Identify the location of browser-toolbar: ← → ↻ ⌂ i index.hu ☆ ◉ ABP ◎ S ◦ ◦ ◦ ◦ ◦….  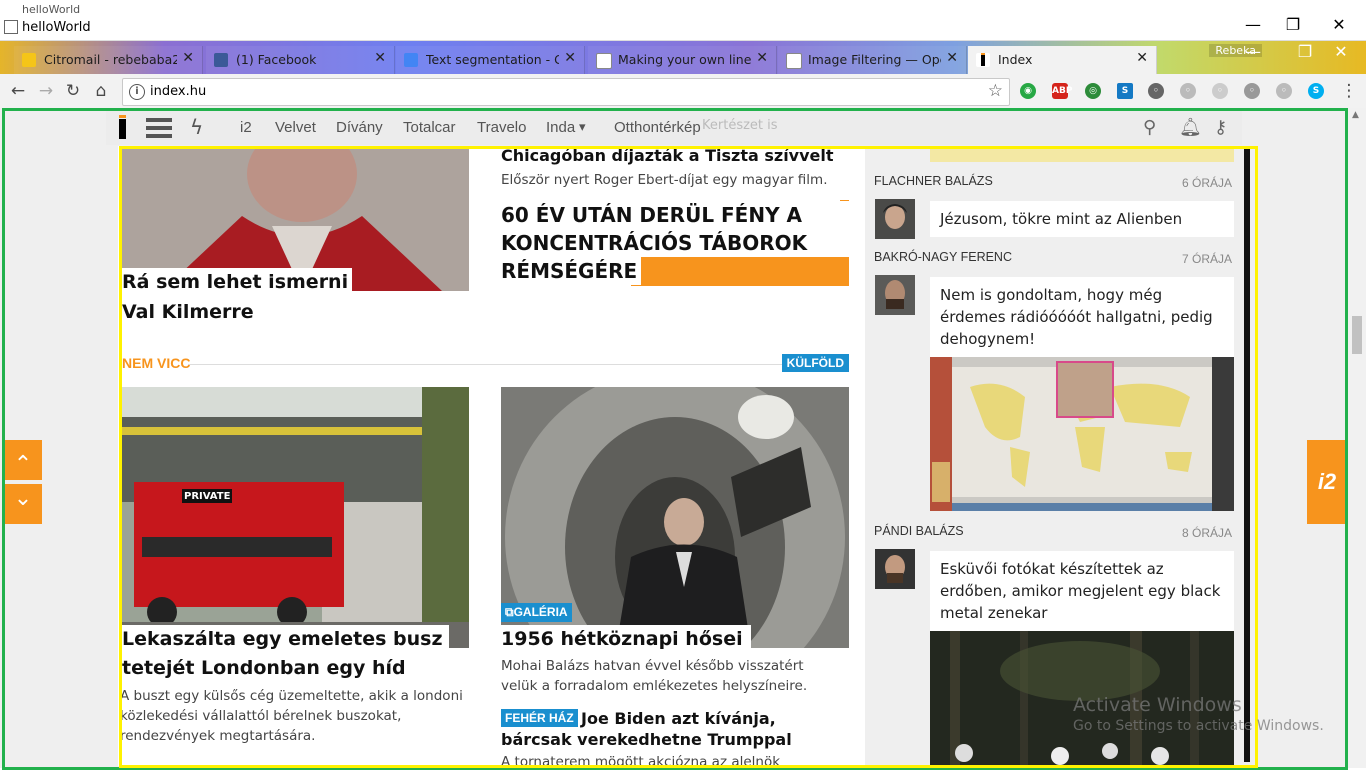
(683, 91).